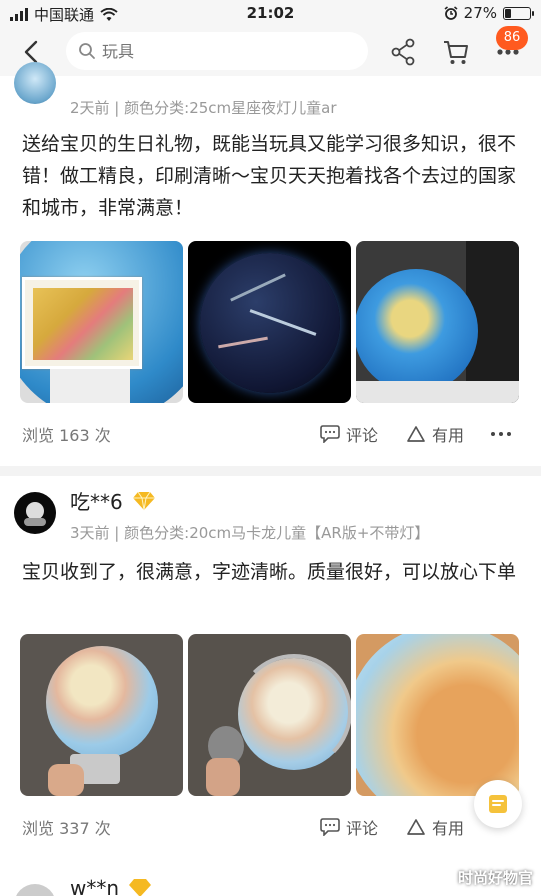 The height and width of the screenshot is (896, 541). I want to click on search-input, so click(222, 51).